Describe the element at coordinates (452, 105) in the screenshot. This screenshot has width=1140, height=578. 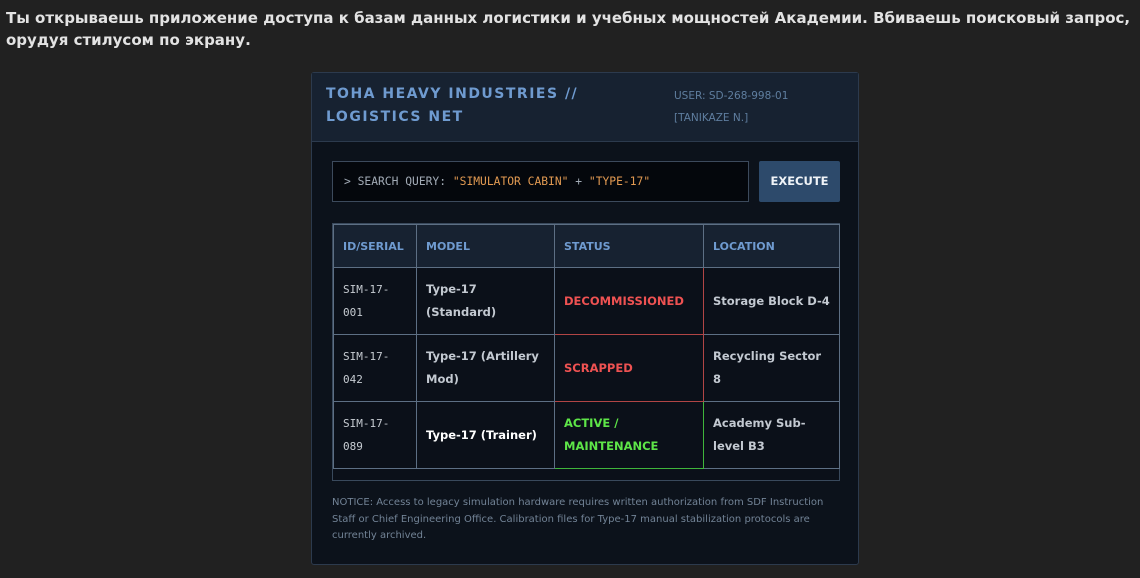
I see `app-title: TOHA HEAVY INDUSTRIES // LOGISTICS NET` at that location.